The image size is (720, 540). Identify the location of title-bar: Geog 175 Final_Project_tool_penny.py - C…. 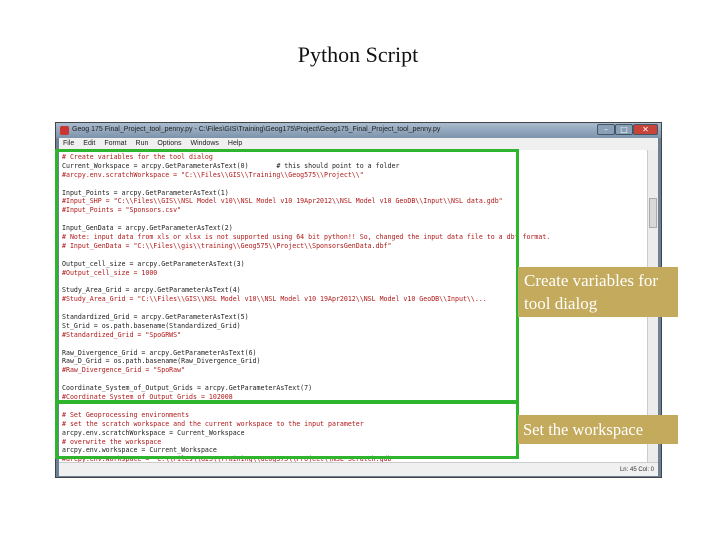
(358, 130).